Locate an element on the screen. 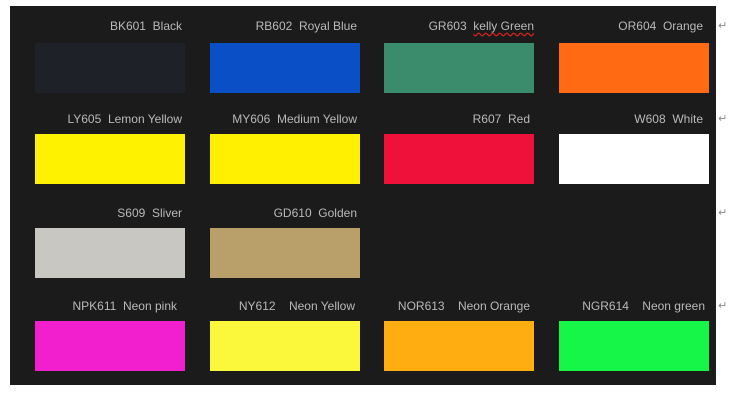 The image size is (739, 401). swatch-w608 is located at coordinates (634, 159).